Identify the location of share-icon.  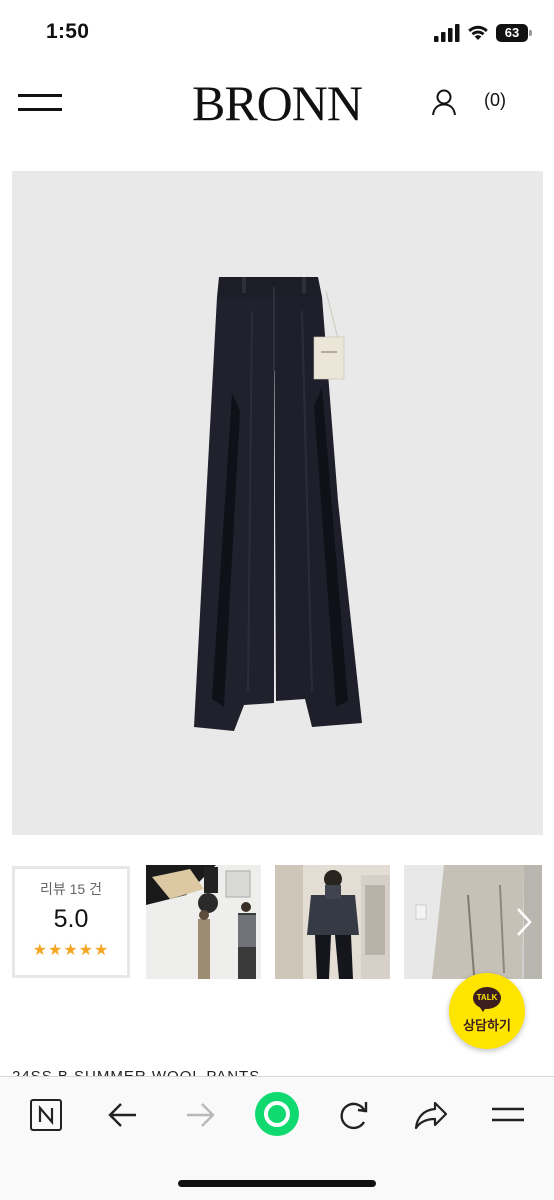
(431, 1115).